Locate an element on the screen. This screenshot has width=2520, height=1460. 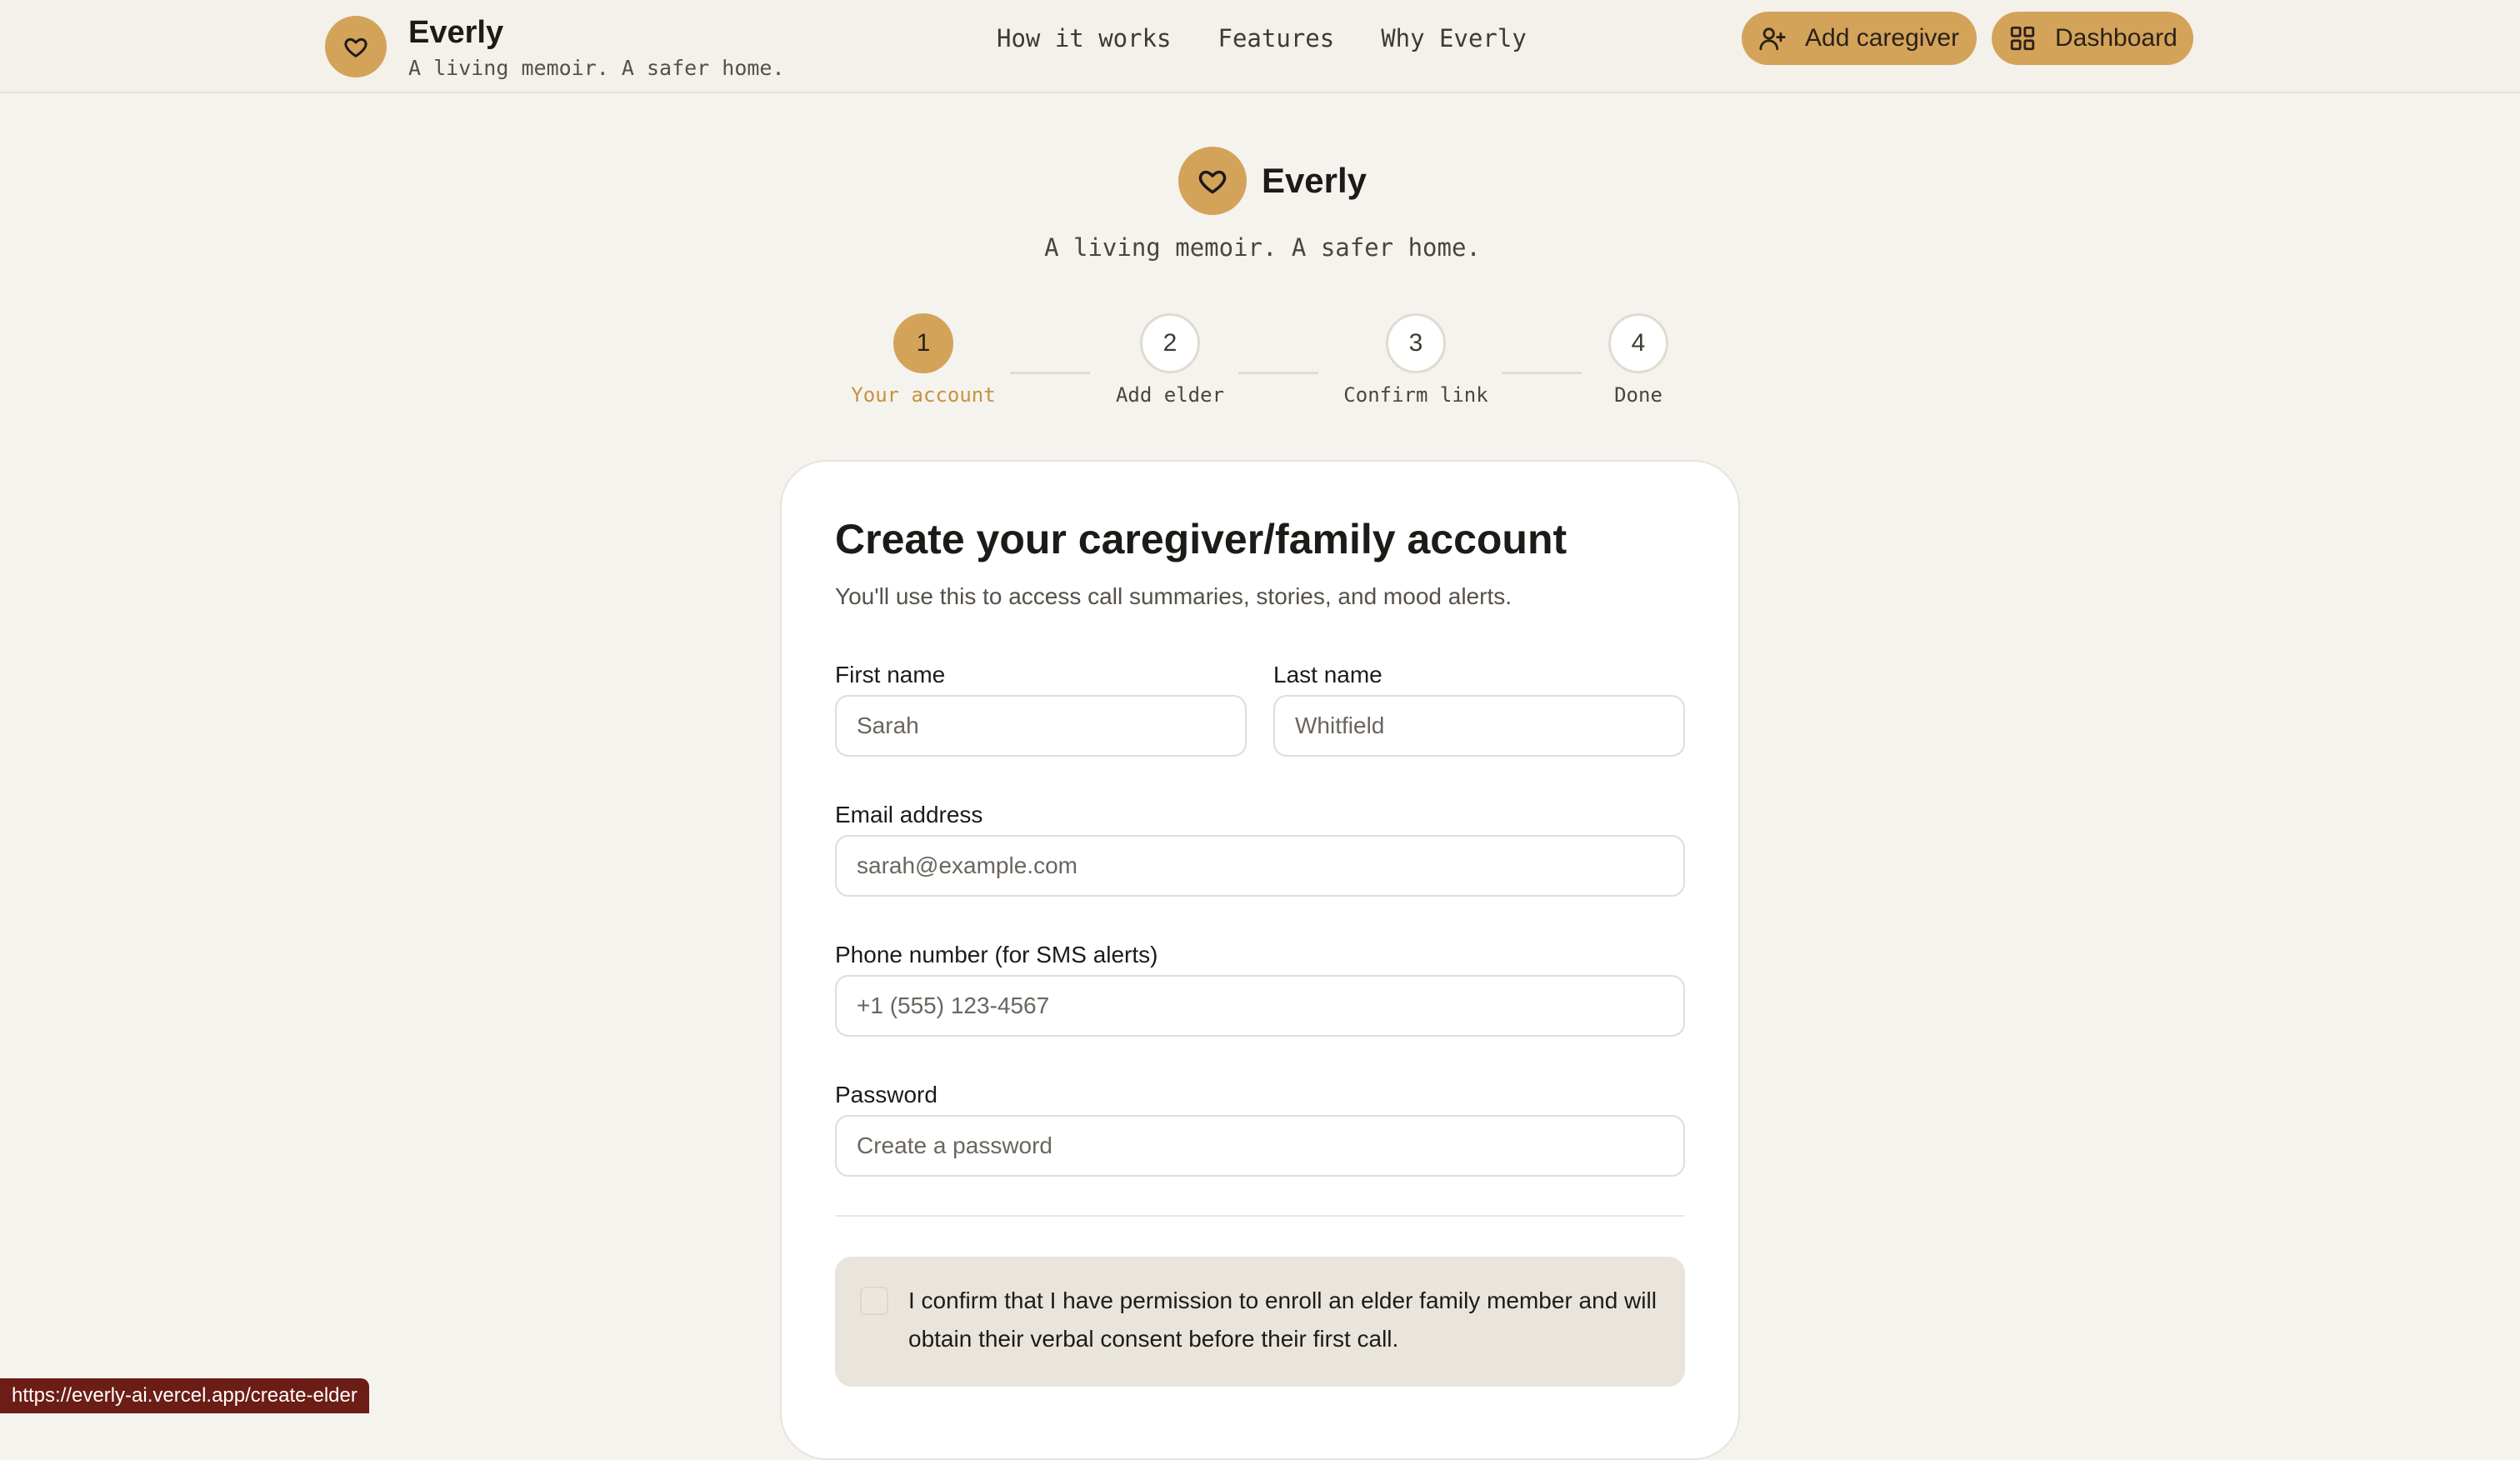
brand: Everly A living memoir. A safer home. is located at coordinates (555, 46).